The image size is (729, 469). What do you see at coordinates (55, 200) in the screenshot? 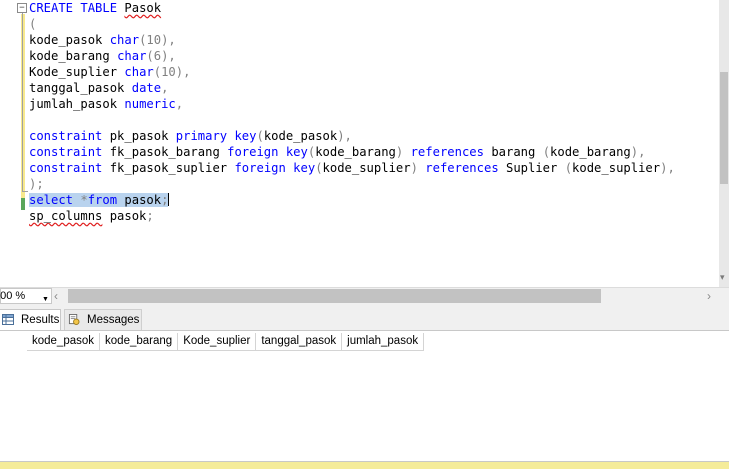
I see `code-token: select` at bounding box center [55, 200].